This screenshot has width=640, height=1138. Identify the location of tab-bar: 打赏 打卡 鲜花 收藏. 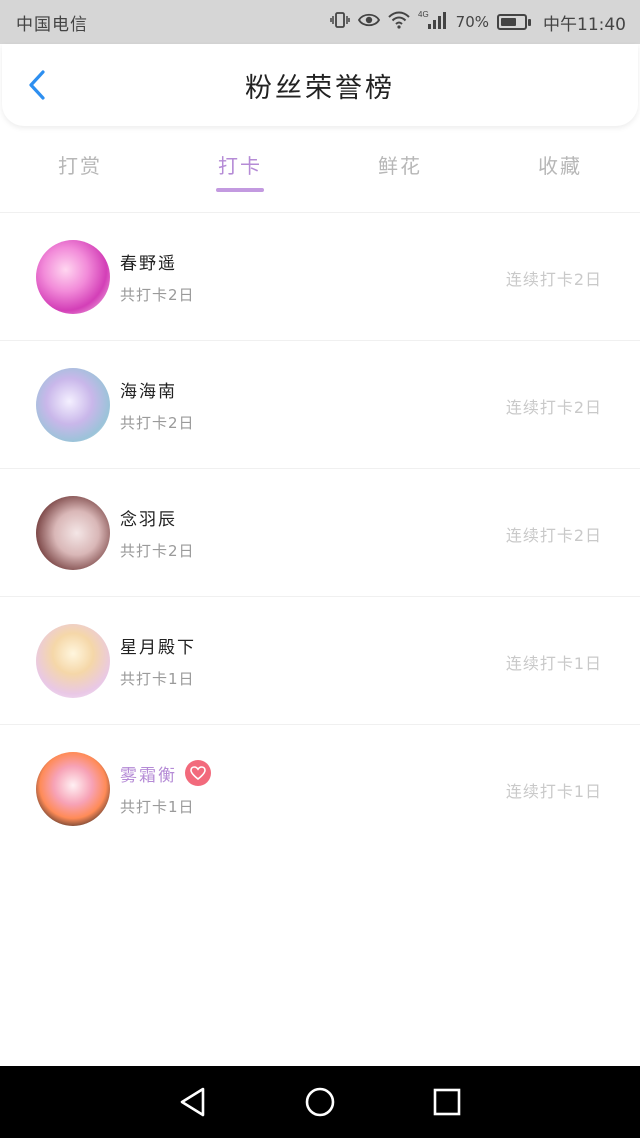
(320, 168).